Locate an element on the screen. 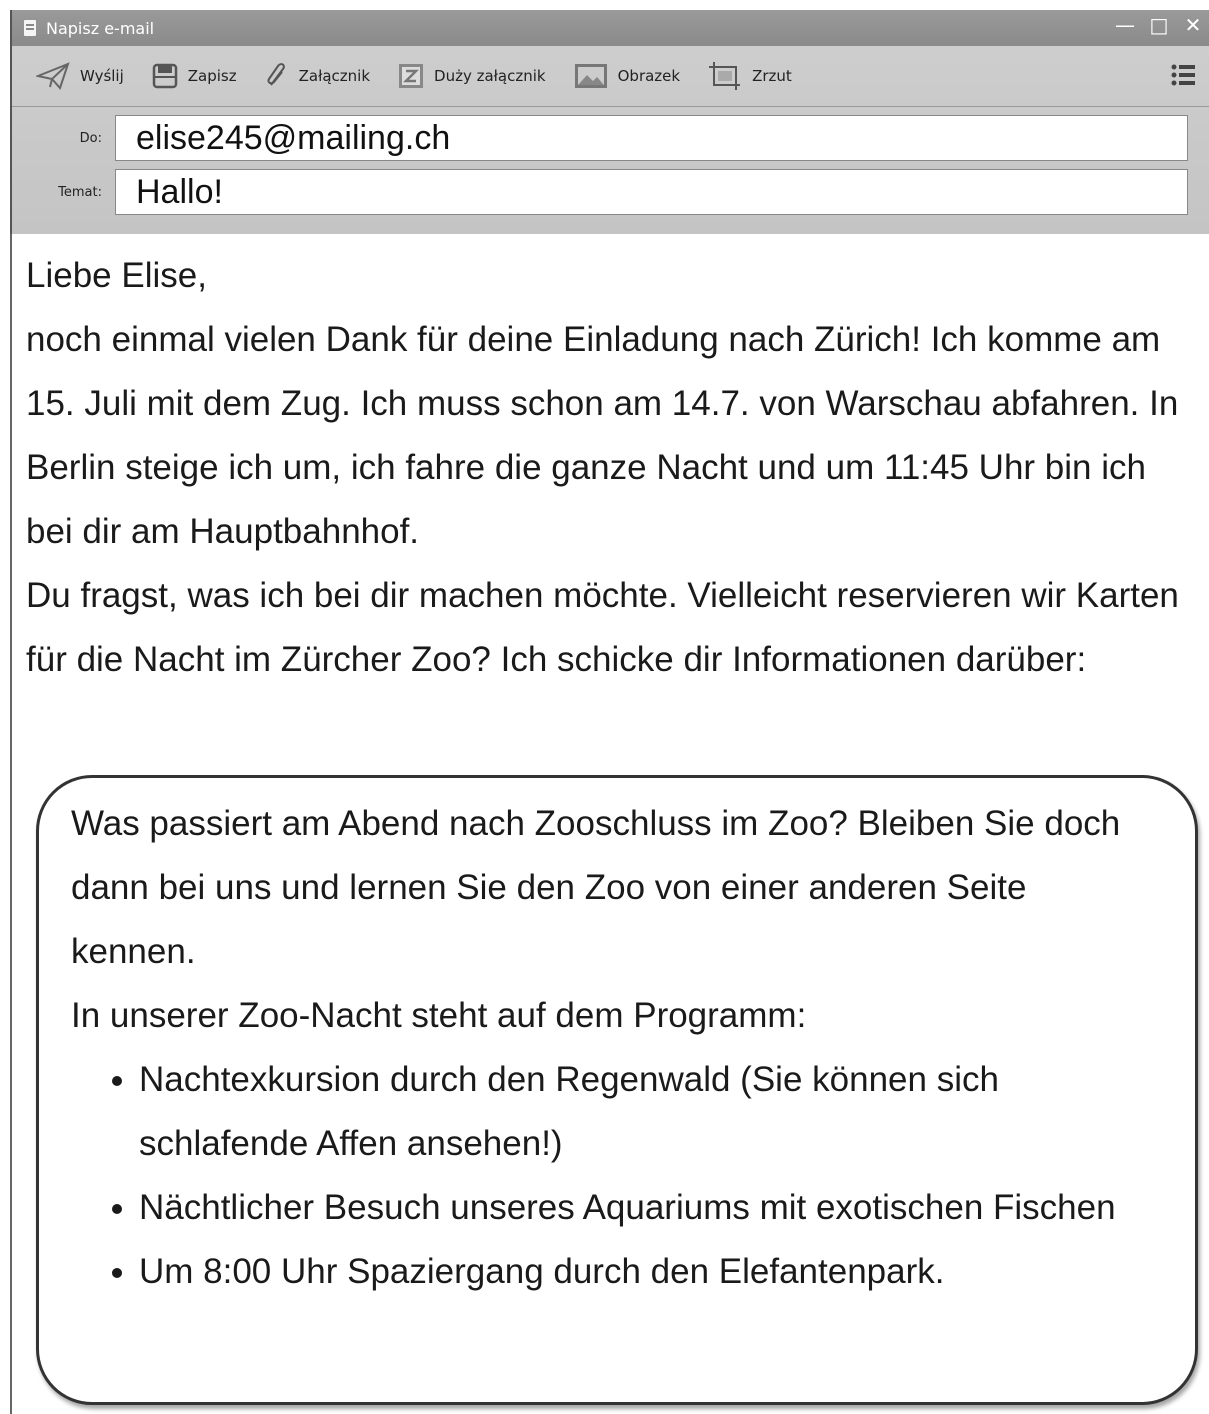 The image size is (1209, 1414). image-button: Obrazek is located at coordinates (627, 76).